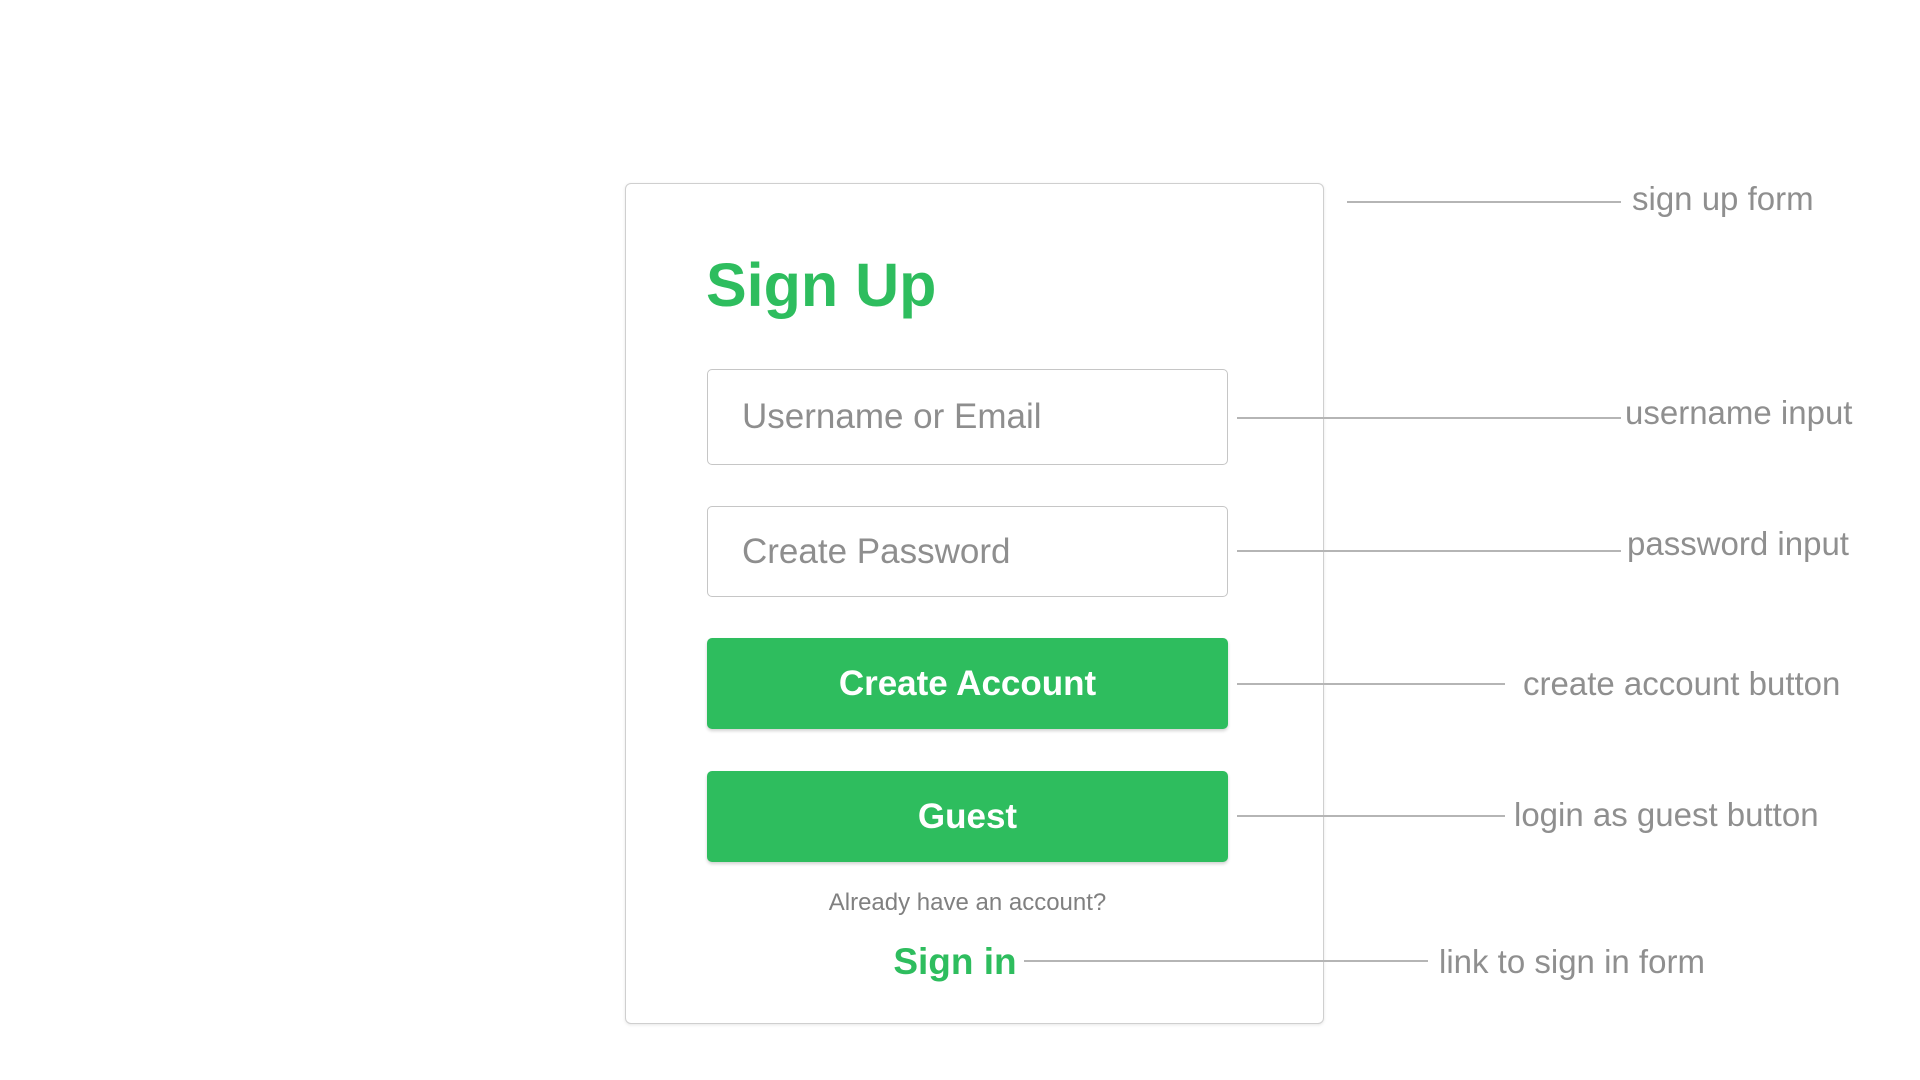  Describe the element at coordinates (967, 417) in the screenshot. I see `username-input` at that location.